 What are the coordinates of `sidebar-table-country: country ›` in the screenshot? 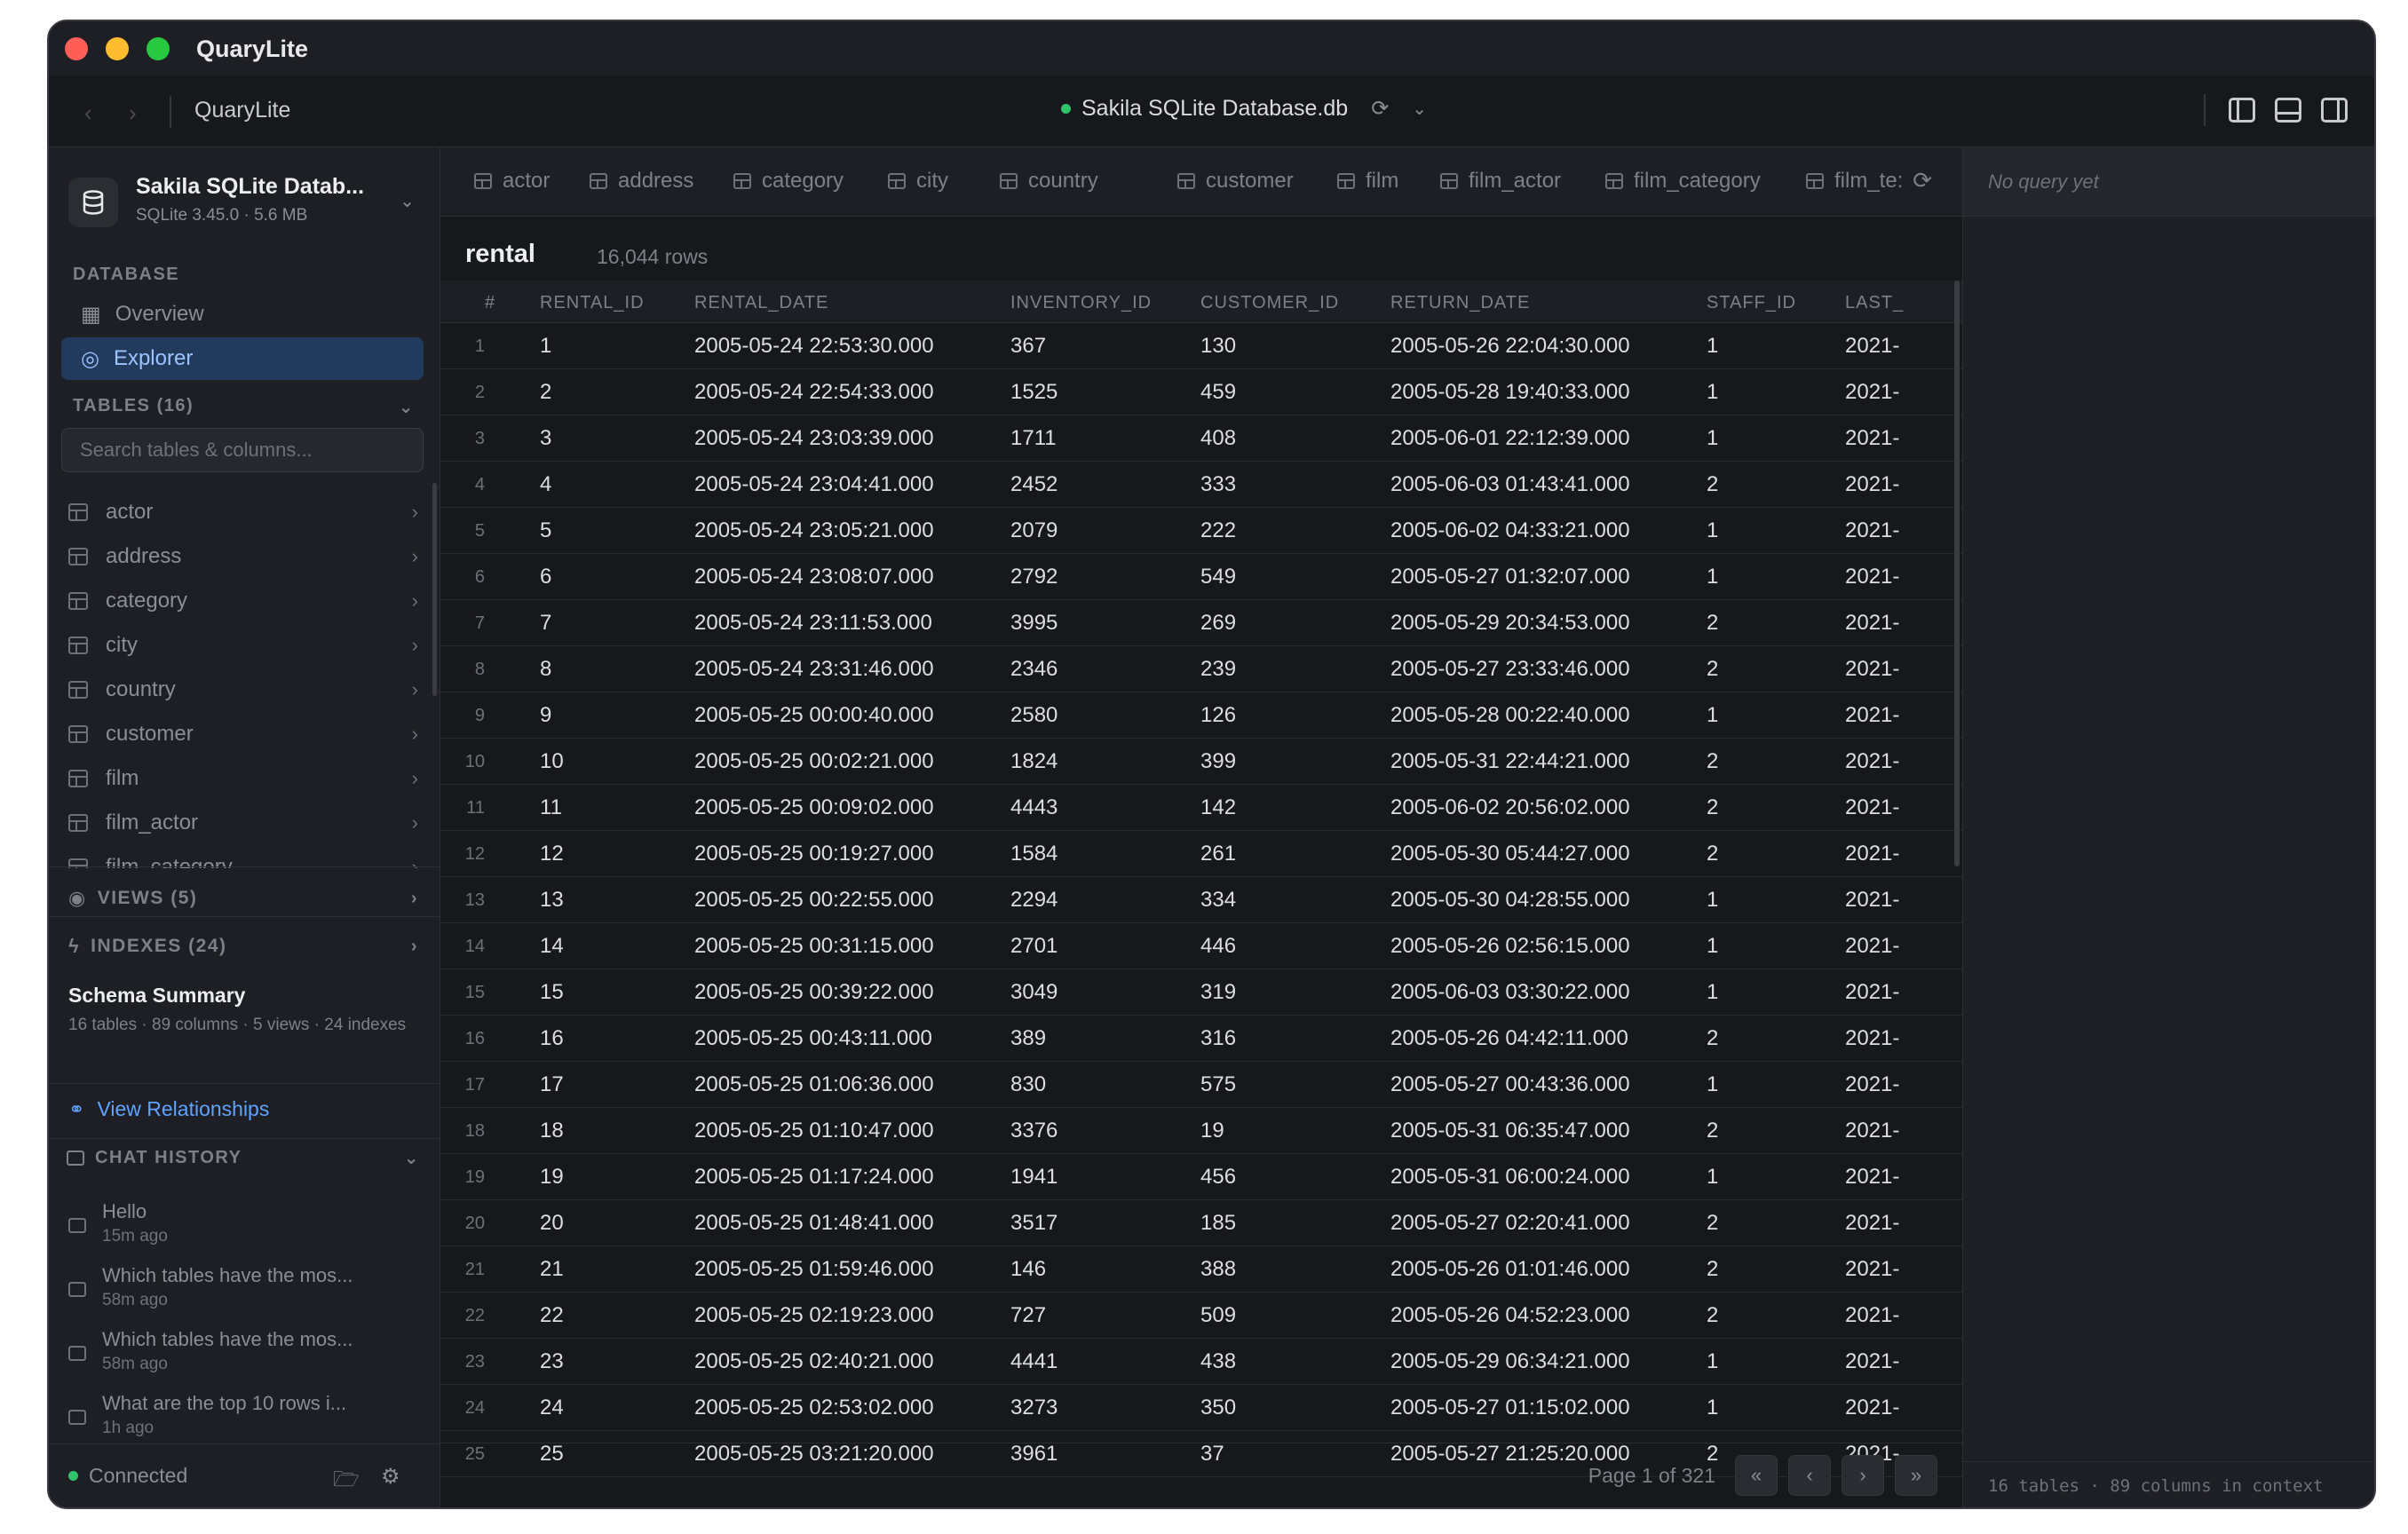 It's located at (246, 690).